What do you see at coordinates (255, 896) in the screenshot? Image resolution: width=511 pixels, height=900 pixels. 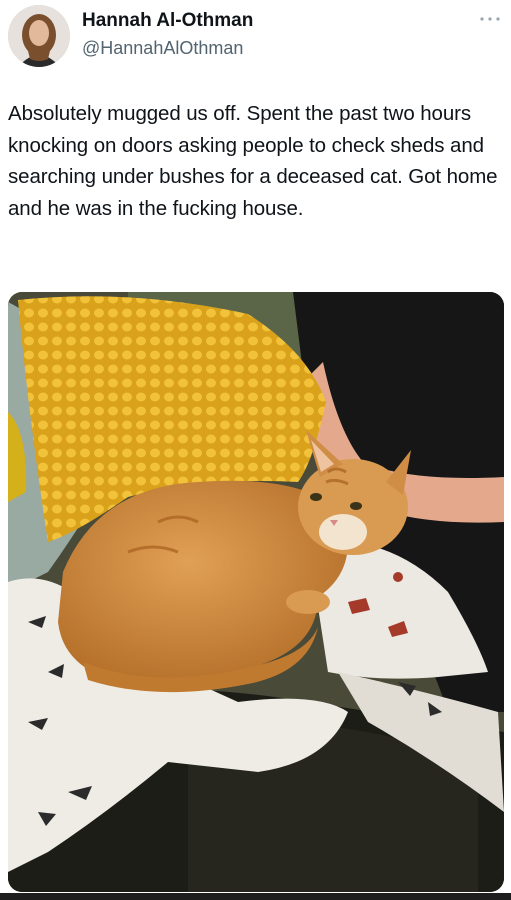 I see `bottom-divider` at bounding box center [255, 896].